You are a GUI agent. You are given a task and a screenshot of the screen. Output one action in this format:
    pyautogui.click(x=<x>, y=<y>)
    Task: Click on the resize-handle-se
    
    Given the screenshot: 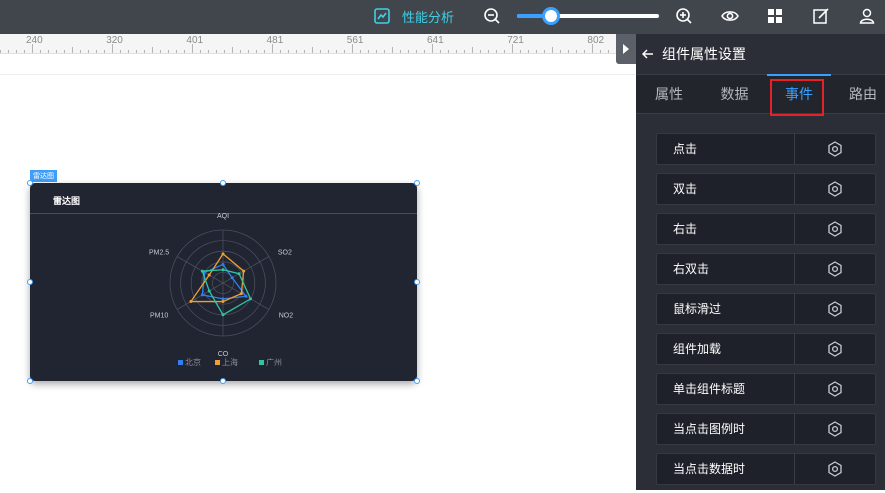 What is the action you would take?
    pyautogui.click(x=417, y=381)
    